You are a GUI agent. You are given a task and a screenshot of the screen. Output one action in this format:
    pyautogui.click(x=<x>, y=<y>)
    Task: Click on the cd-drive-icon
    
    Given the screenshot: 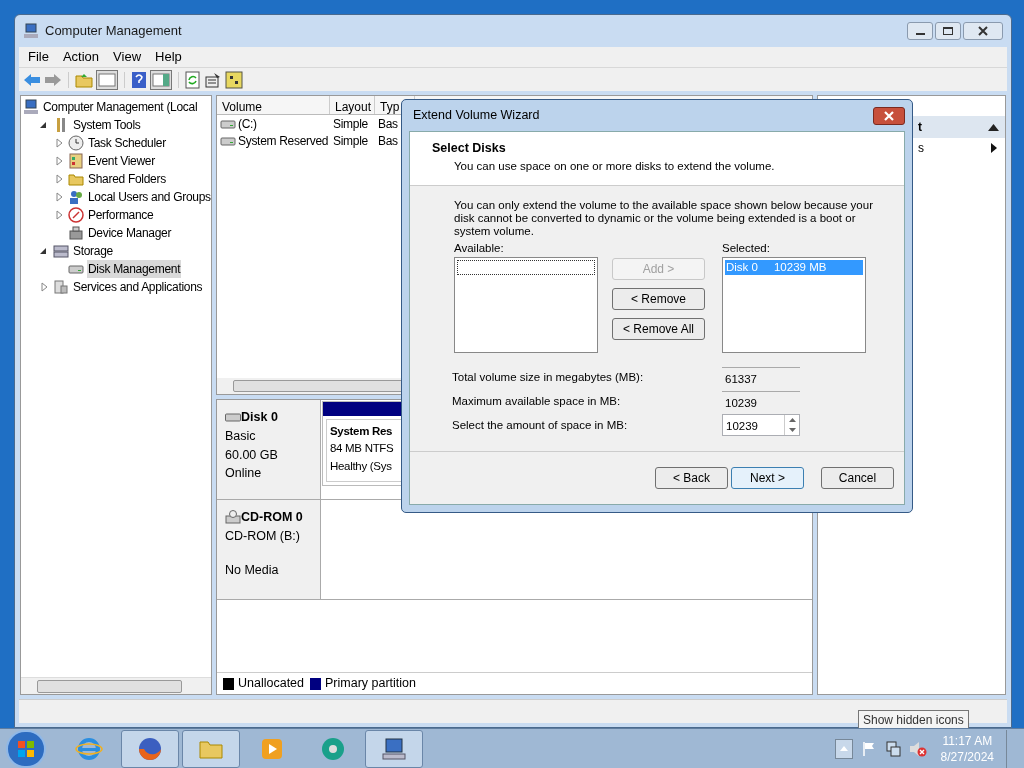 What is the action you would take?
    pyautogui.click(x=233, y=517)
    